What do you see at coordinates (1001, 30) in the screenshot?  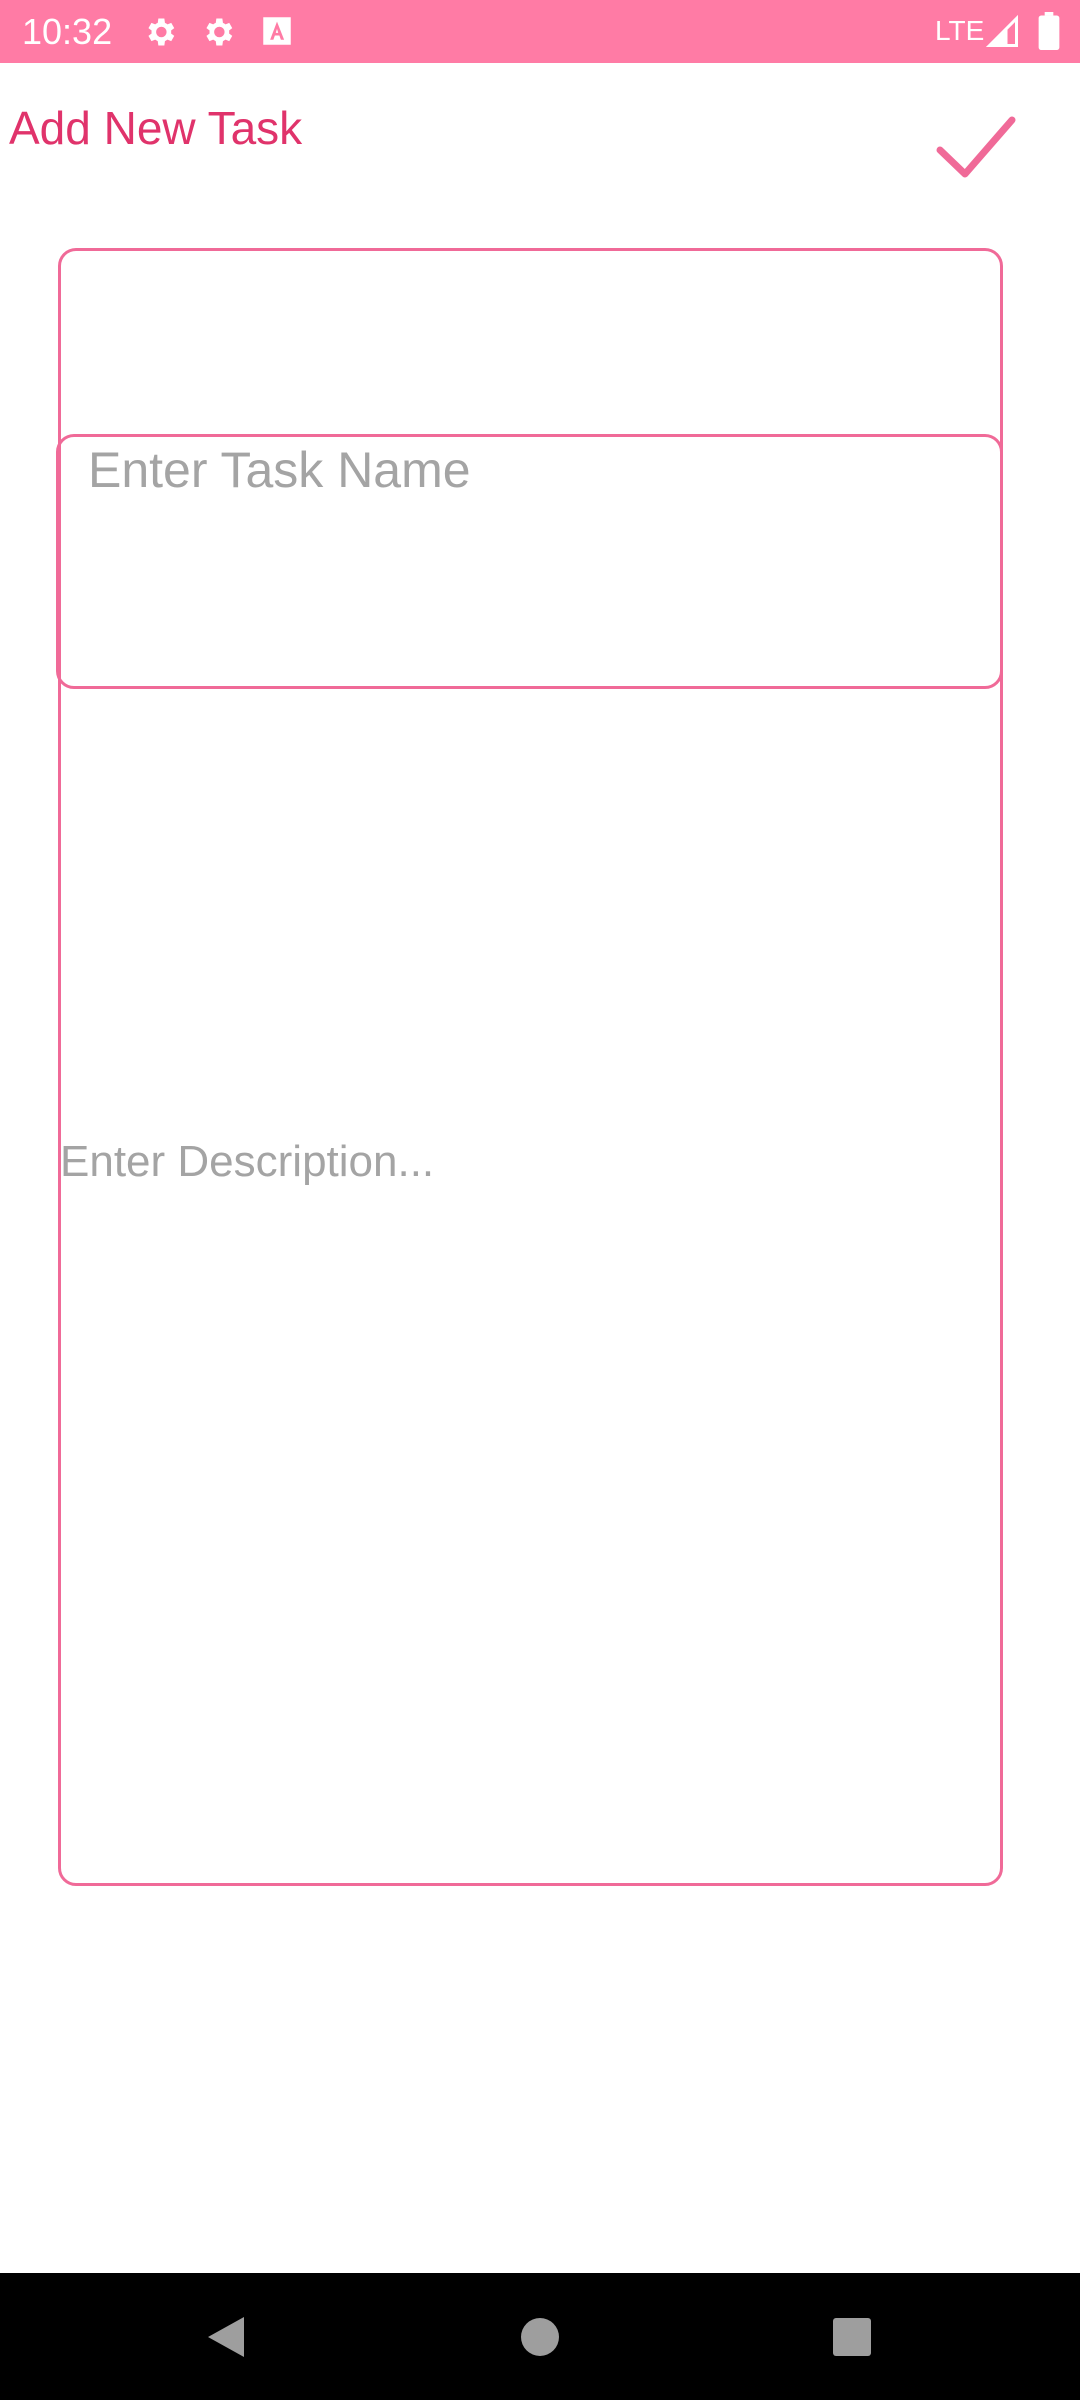 I see `signal-icon` at bounding box center [1001, 30].